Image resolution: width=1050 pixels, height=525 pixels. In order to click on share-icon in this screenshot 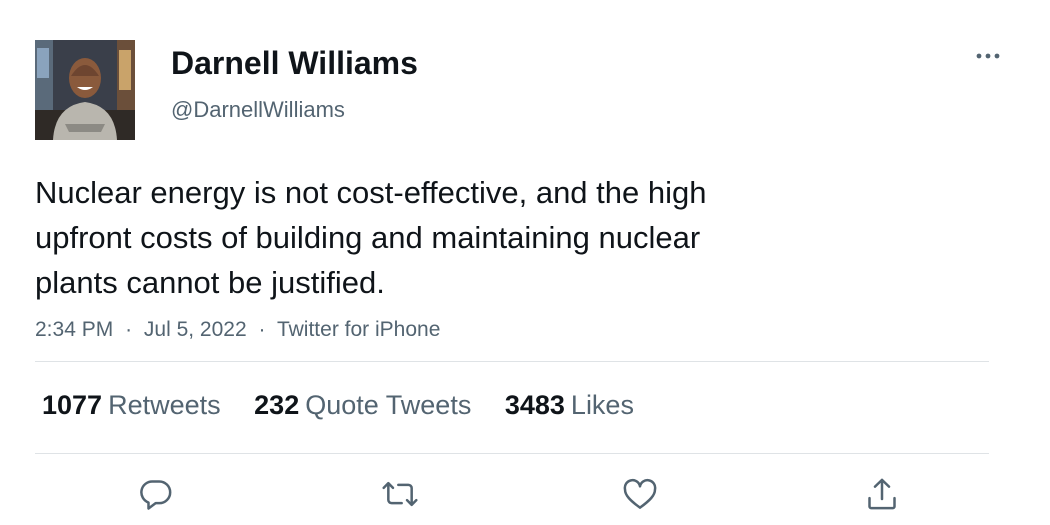, I will do `click(882, 494)`.